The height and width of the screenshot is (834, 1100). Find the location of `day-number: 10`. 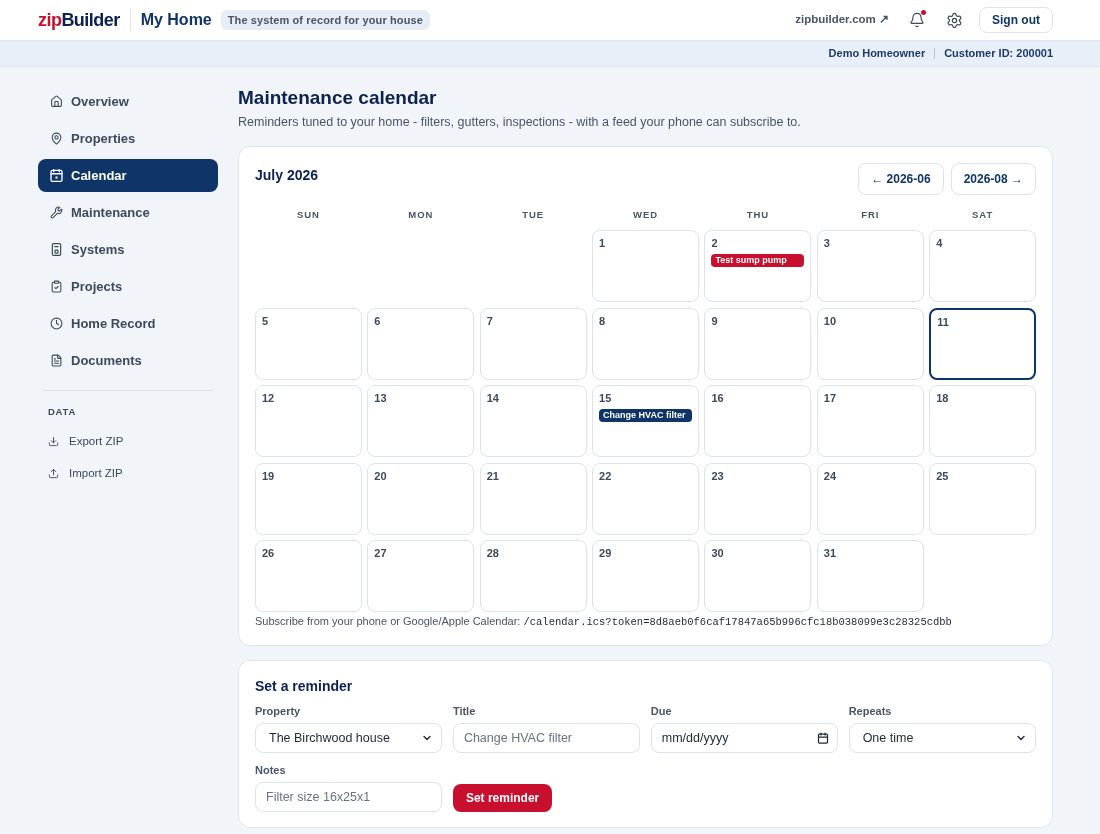

day-number: 10 is located at coordinates (830, 320).